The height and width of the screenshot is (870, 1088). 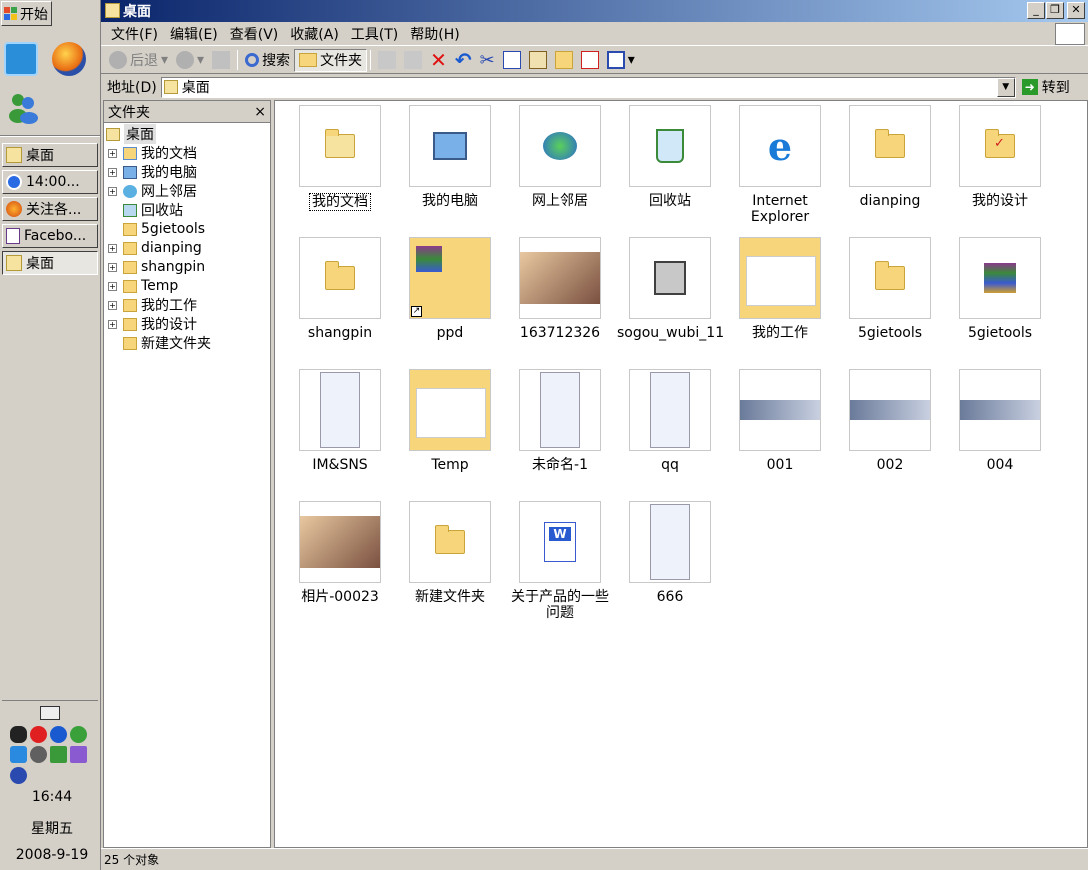 What do you see at coordinates (260, 112) in the screenshot?
I see `close-pane-button: ×` at bounding box center [260, 112].